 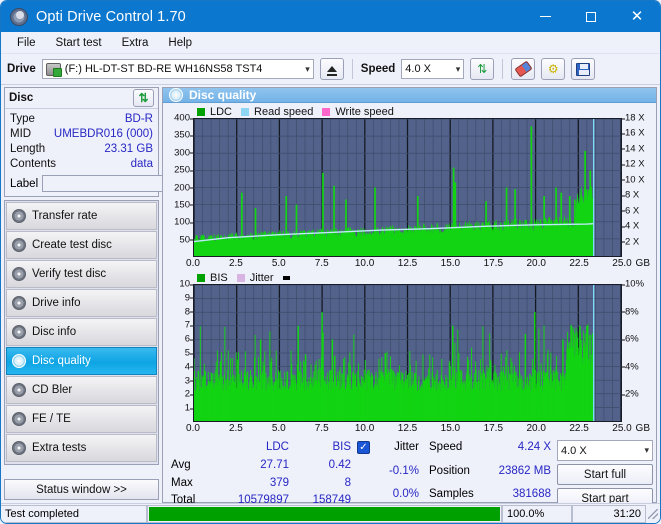 I want to click on maximize-button, so click(x=591, y=16).